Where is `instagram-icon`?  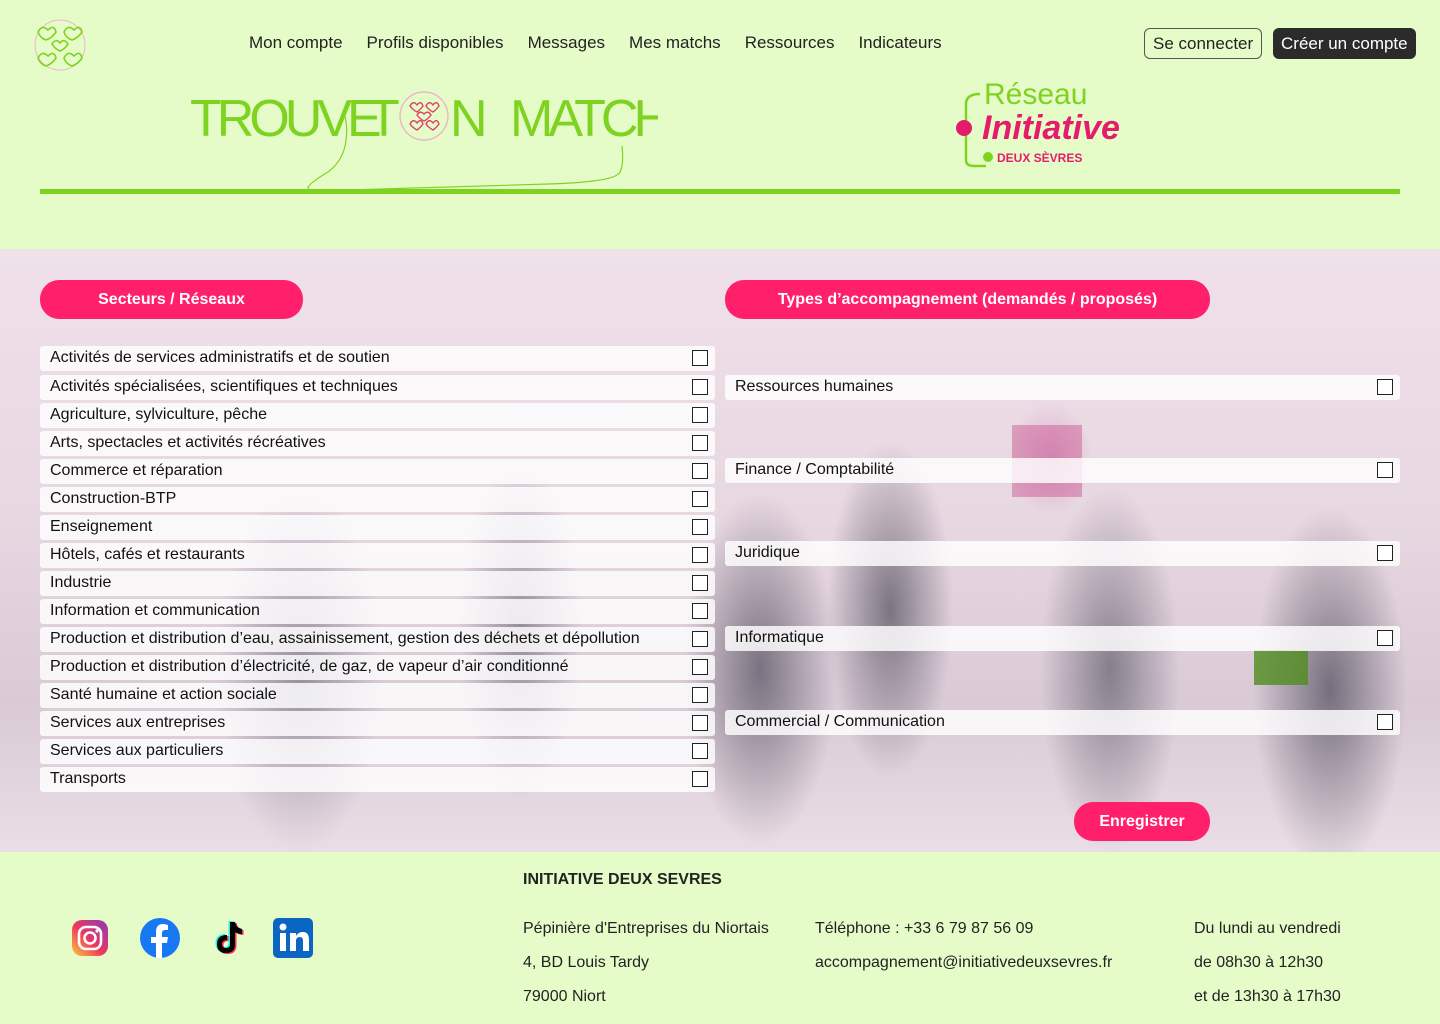 instagram-icon is located at coordinates (90, 938).